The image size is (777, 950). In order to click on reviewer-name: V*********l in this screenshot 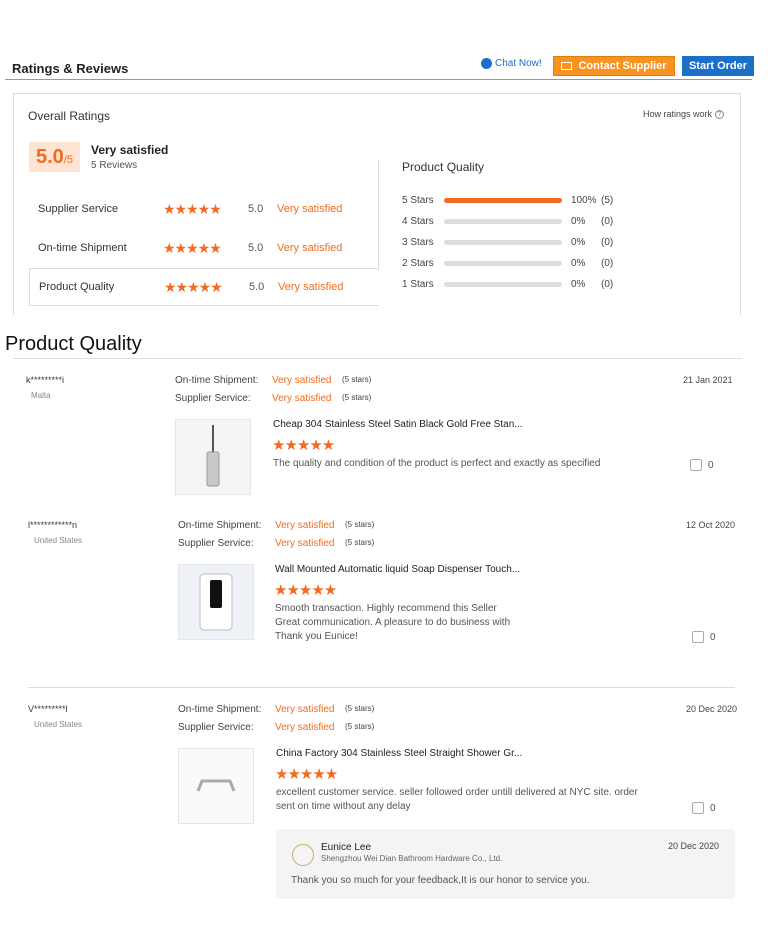, I will do `click(48, 709)`.